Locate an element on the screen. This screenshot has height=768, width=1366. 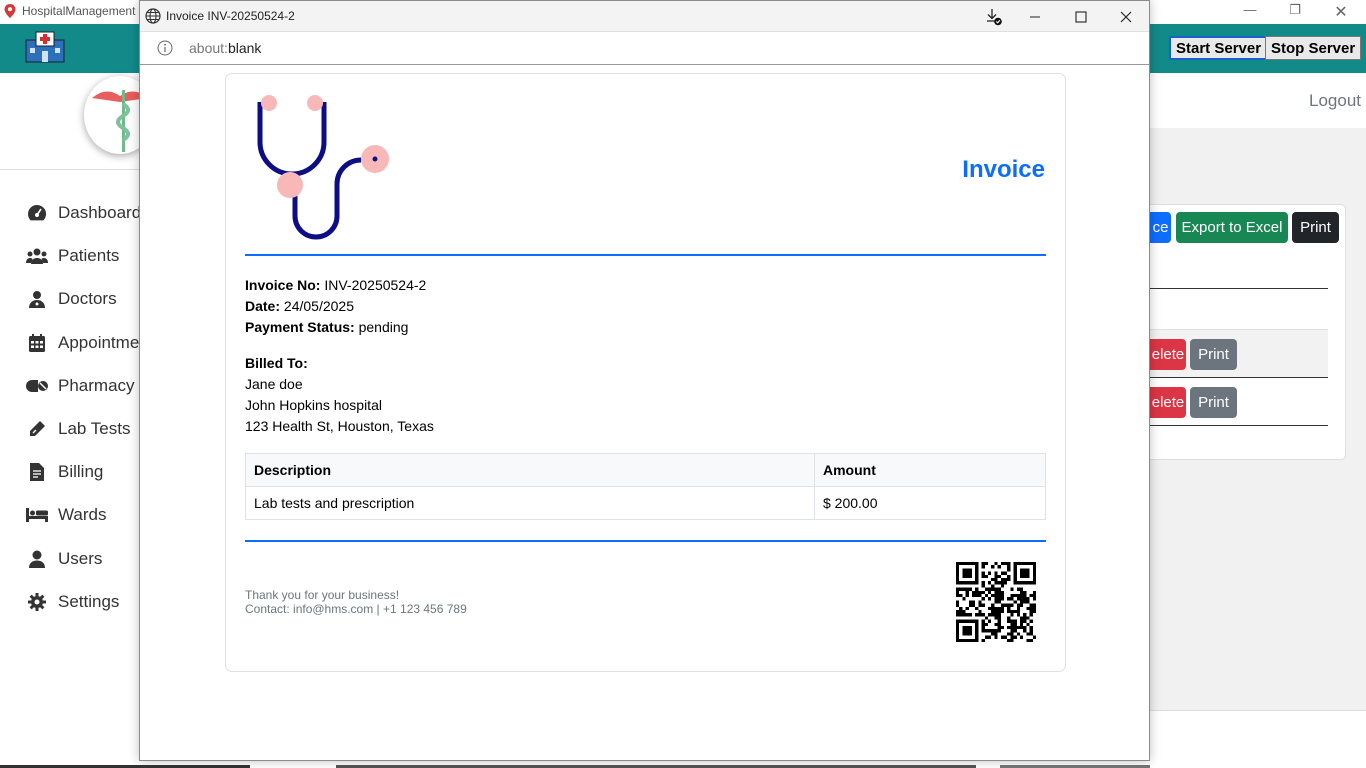
app-restore-button: ❐ is located at coordinates (1295, 12).